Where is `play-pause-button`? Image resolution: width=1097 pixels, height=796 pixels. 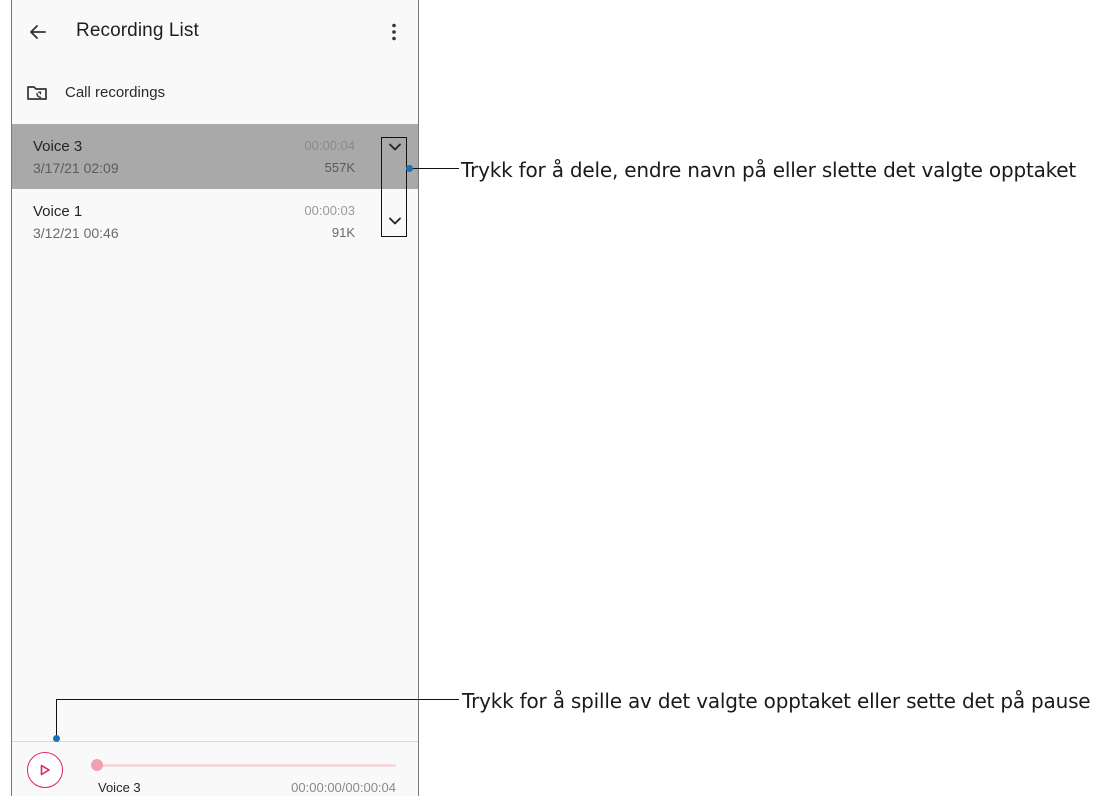 play-pause-button is located at coordinates (45, 770).